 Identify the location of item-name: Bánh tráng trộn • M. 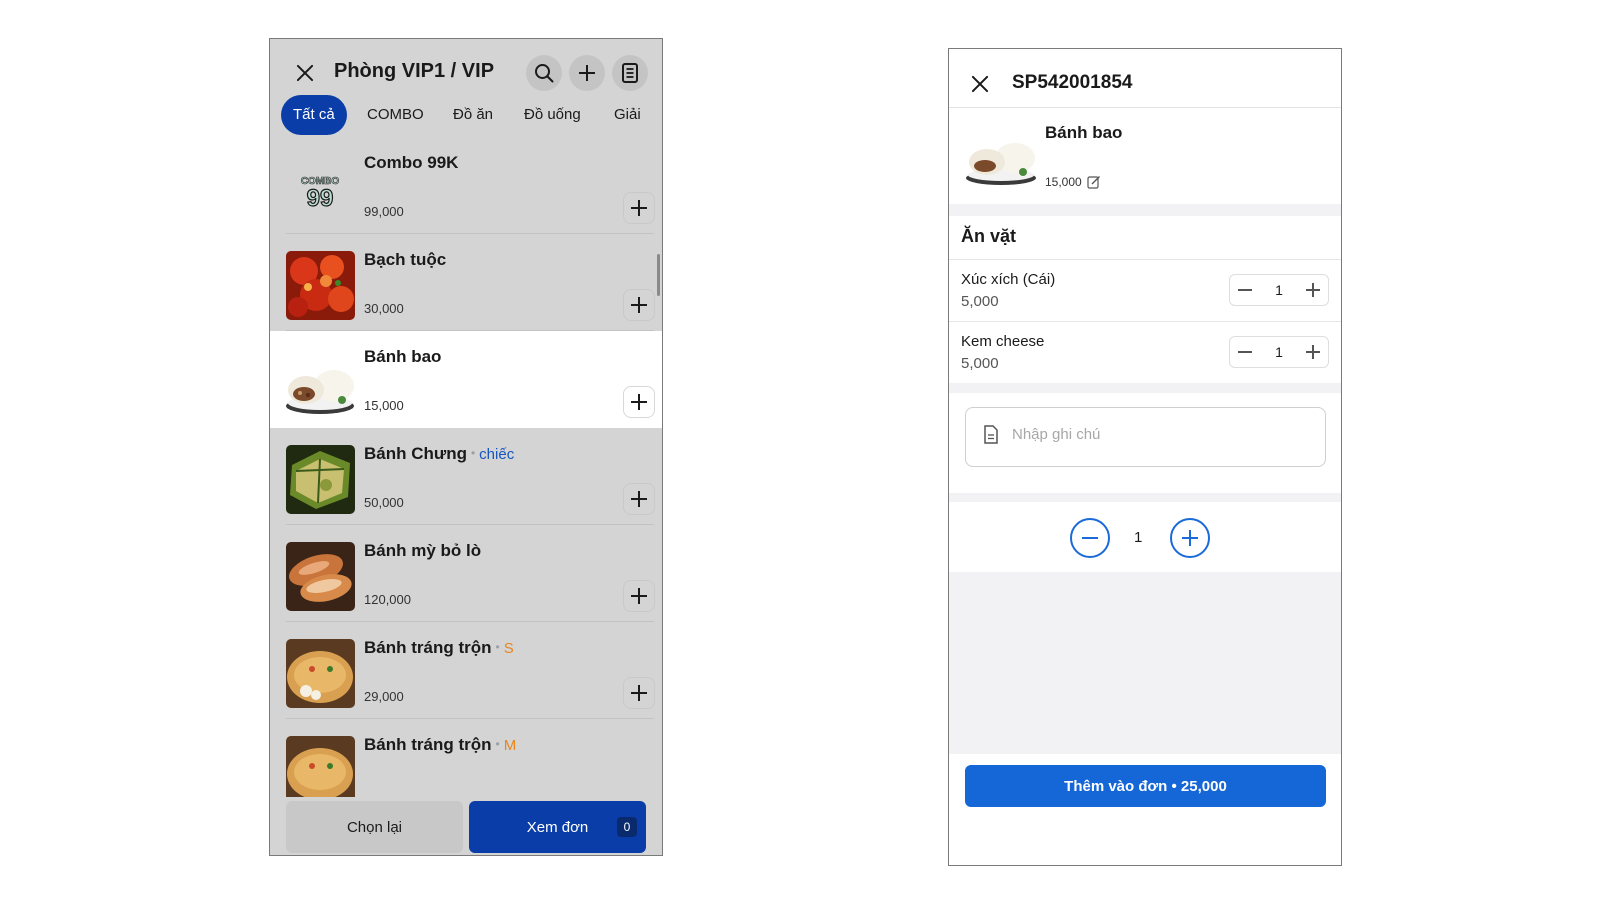
(440, 745).